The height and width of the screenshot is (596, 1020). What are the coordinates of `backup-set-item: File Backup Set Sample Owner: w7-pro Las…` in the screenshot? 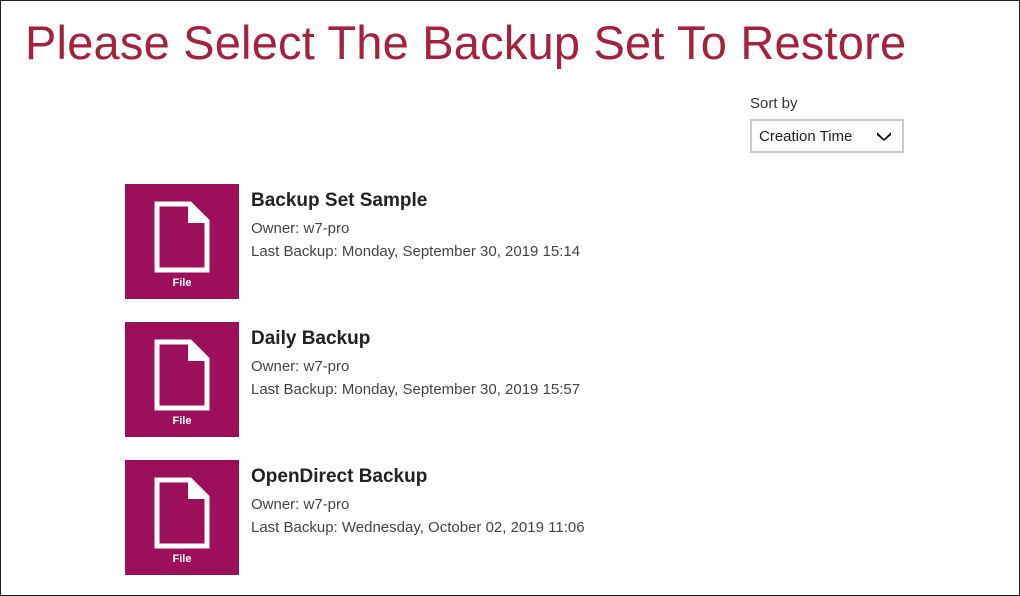 It's located at (425, 242).